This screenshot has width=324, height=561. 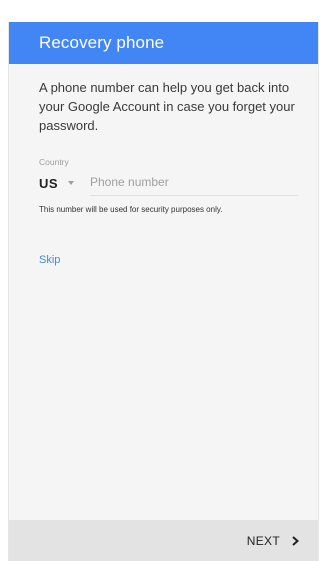 What do you see at coordinates (71, 183) in the screenshot?
I see `caret-down-icon` at bounding box center [71, 183].